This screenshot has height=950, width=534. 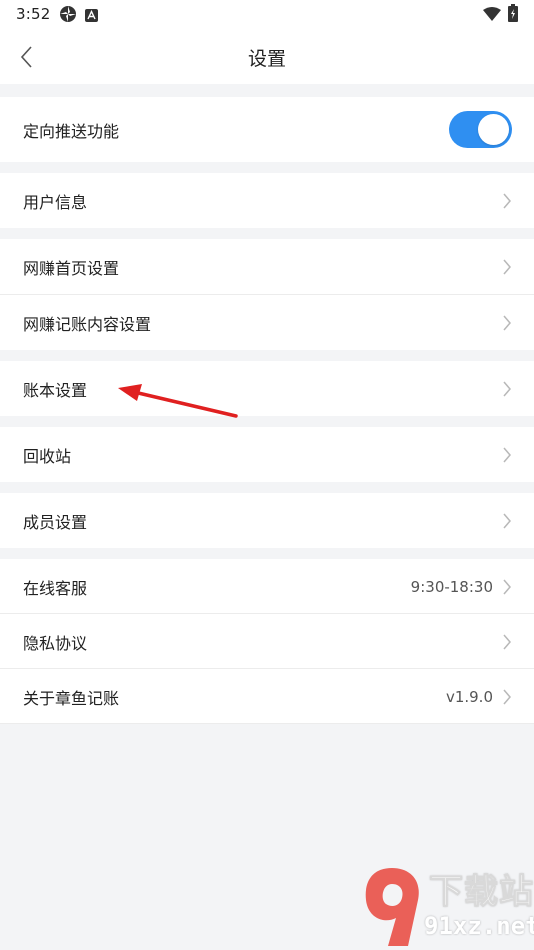 What do you see at coordinates (451, 586) in the screenshot?
I see `service-hours: 9:30-18:30` at bounding box center [451, 586].